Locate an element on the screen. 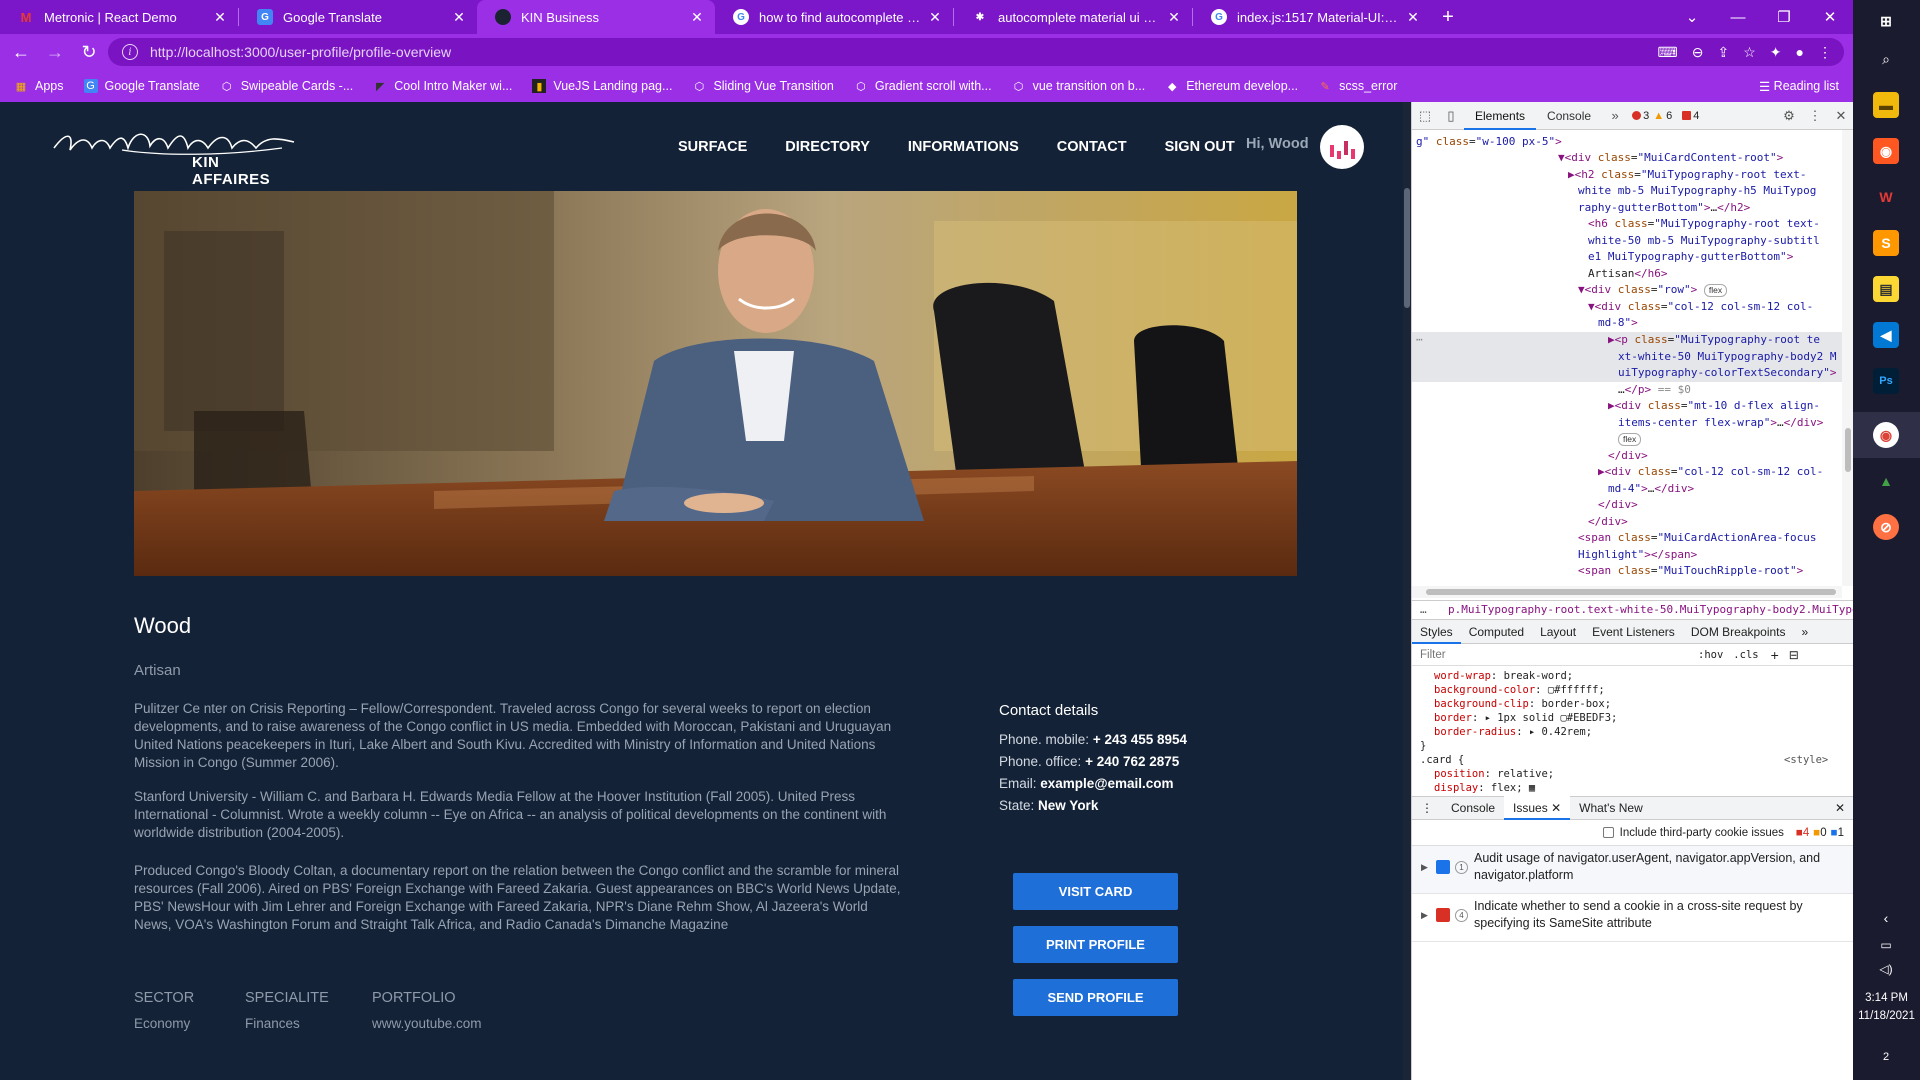  wps-office-icon: W is located at coordinates (1886, 197).